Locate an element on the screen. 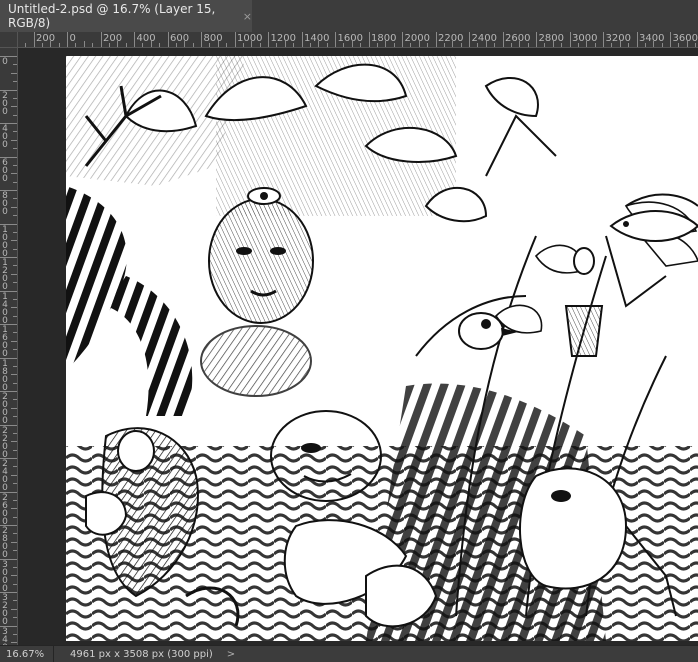 This screenshot has width=698, height=662. vruler-label: 1200 is located at coordinates (5, 275).